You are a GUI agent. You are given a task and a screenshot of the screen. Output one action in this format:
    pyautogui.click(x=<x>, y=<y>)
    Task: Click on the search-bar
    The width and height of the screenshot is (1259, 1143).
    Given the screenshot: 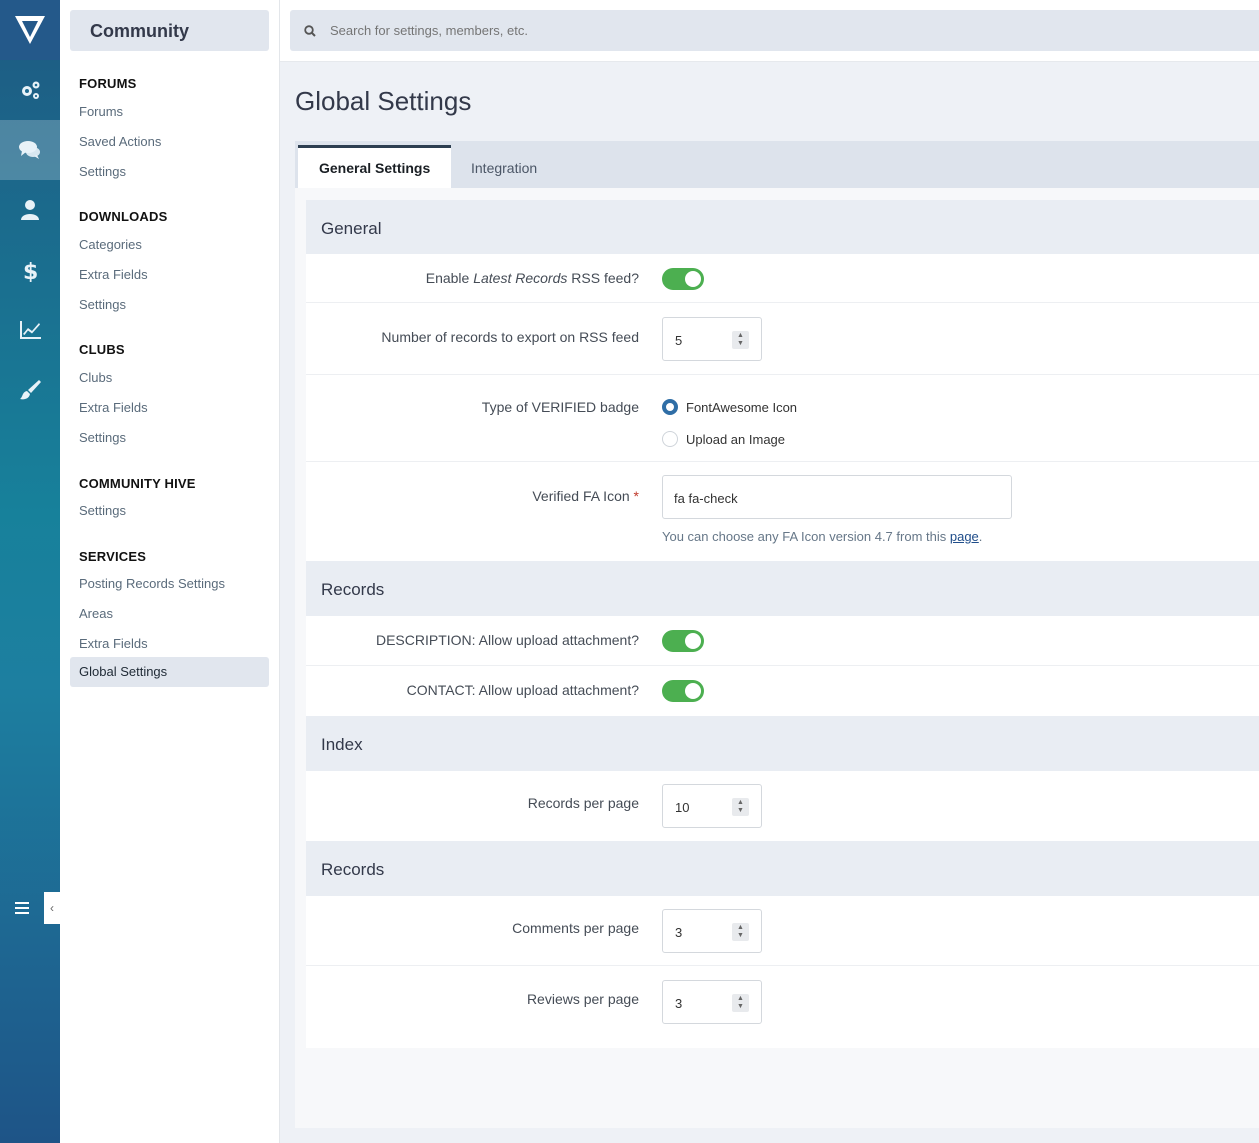 What is the action you would take?
    pyautogui.click(x=774, y=30)
    